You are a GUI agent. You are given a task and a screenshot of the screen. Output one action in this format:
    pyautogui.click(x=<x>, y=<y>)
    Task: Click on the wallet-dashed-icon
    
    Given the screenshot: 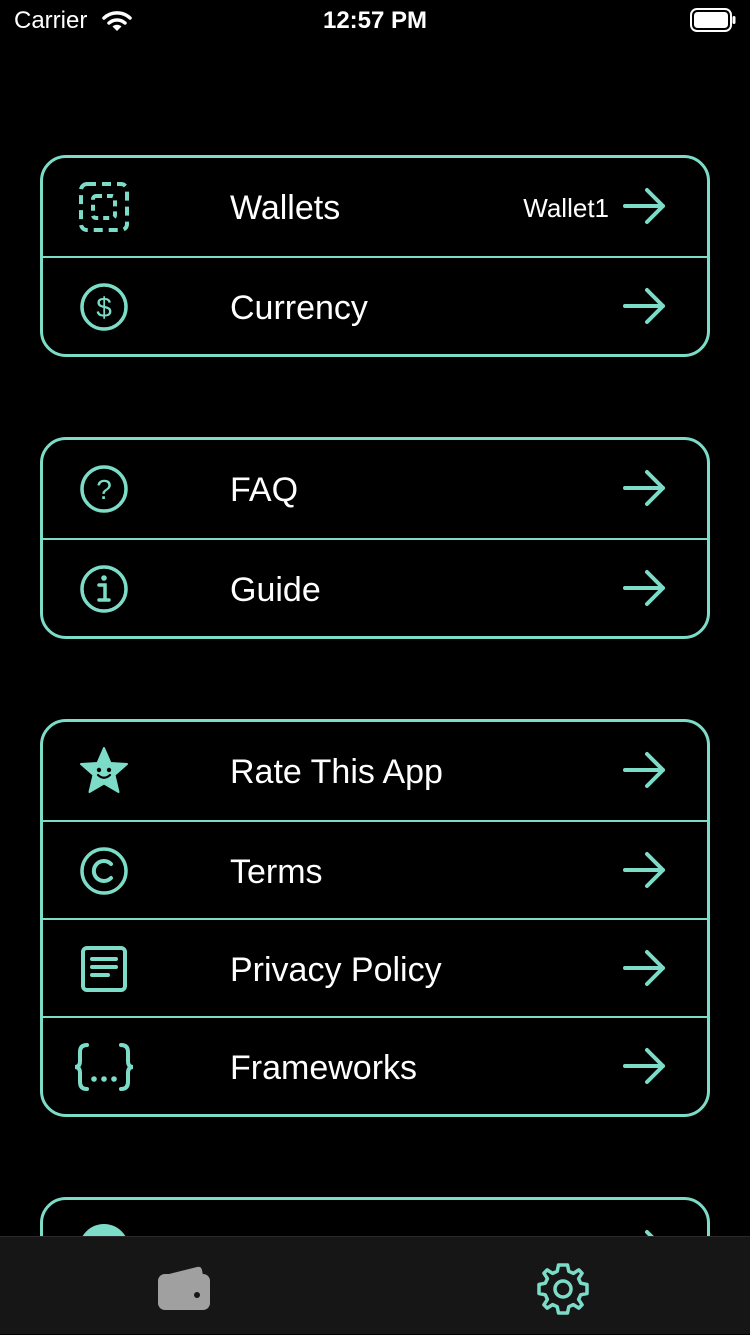 What is the action you would take?
    pyautogui.click(x=104, y=207)
    